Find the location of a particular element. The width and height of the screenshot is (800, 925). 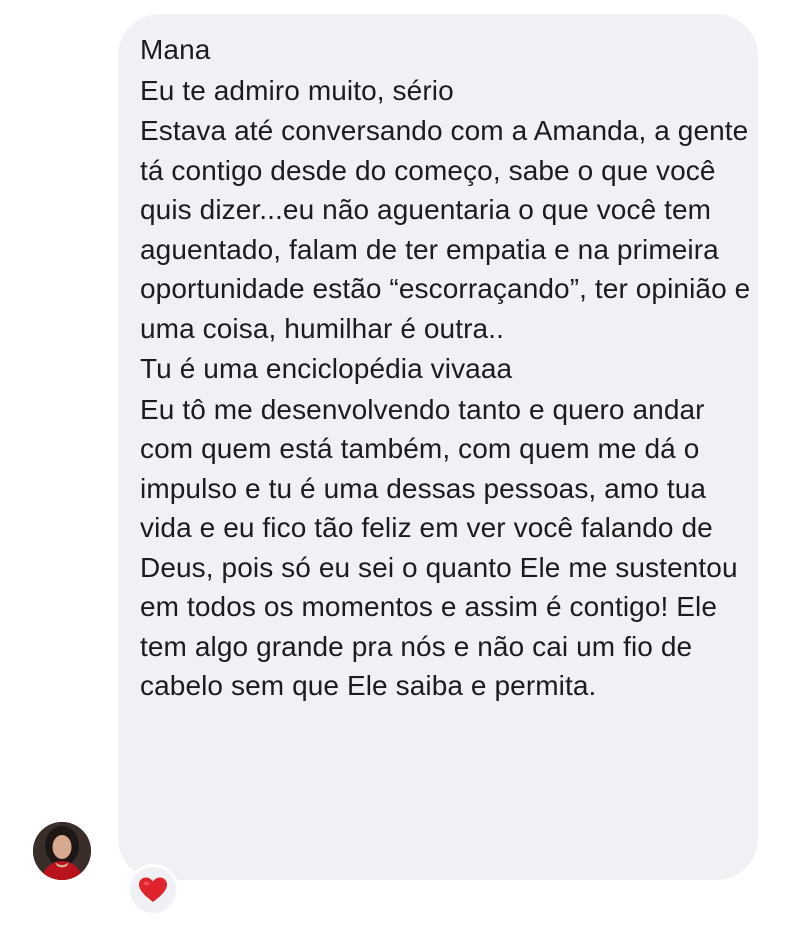

reaction-badge is located at coordinates (153, 890).